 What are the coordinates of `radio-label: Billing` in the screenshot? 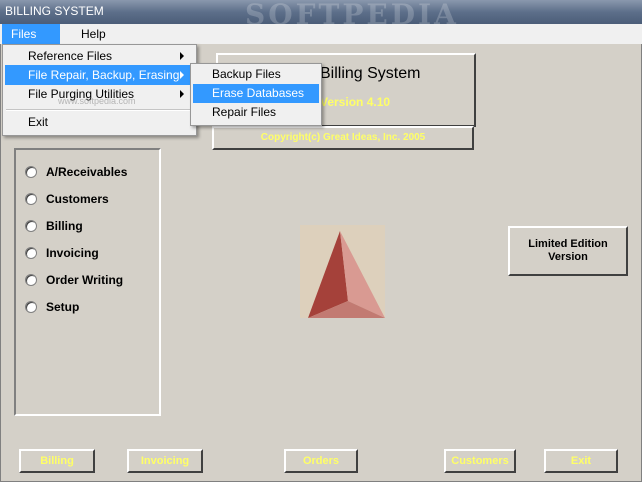 It's located at (64, 226).